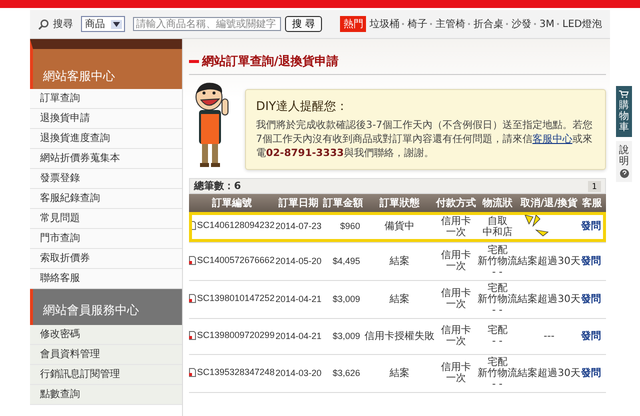 The image size is (640, 416). I want to click on sidebar-item: 常見問題, so click(106, 219).